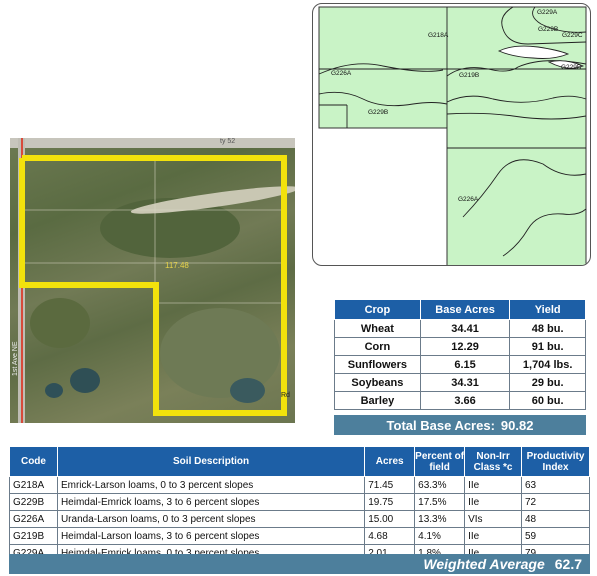  I want to click on col-percent: Percent of field, so click(440, 461).